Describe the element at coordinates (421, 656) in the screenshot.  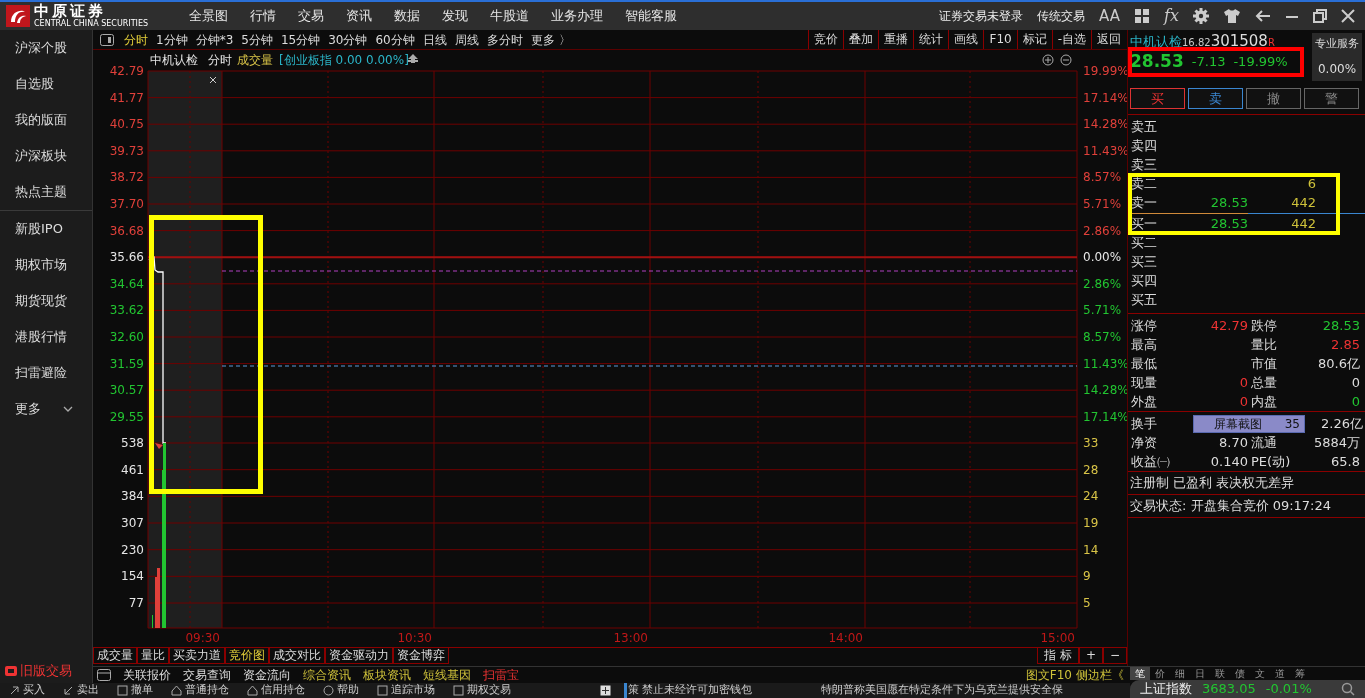
I see `indicator-tab: 资金博弈` at that location.